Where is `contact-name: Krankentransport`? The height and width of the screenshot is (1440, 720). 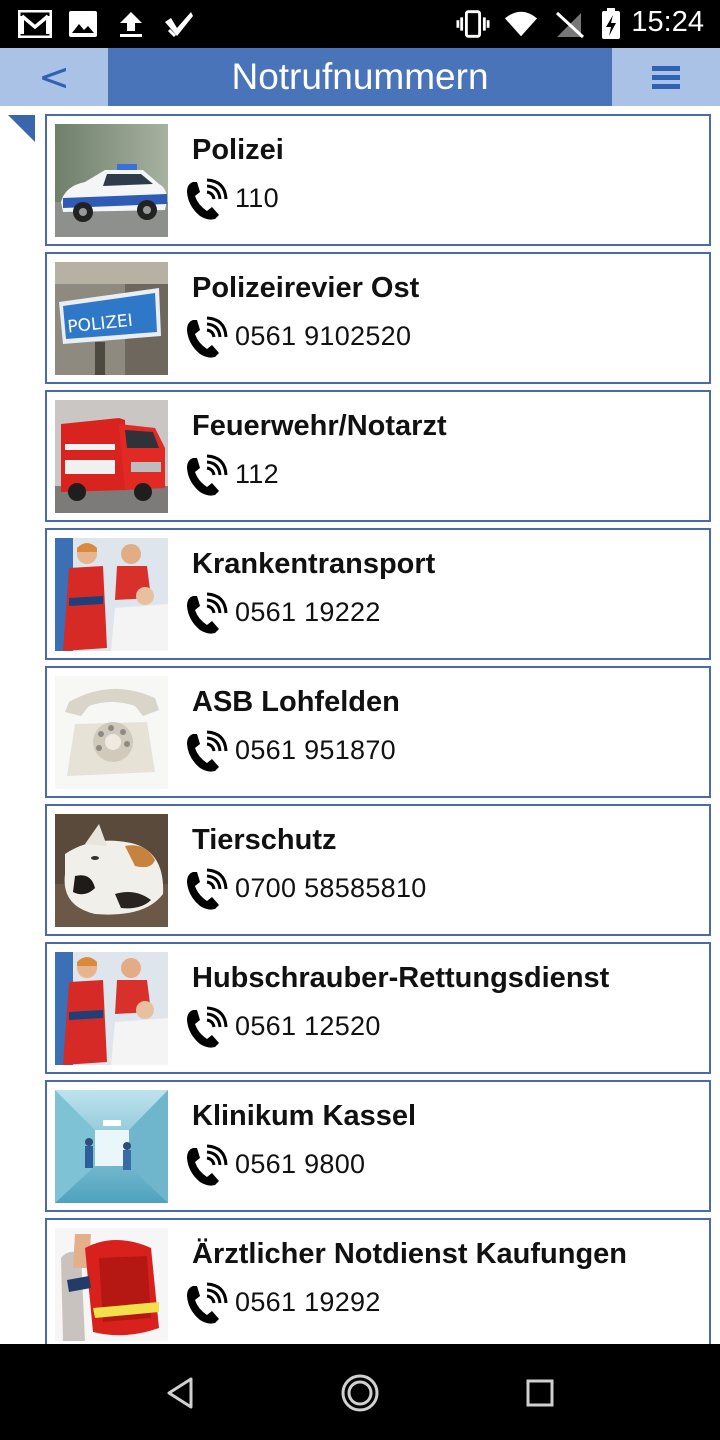
contact-name: Krankentransport is located at coordinates (314, 564).